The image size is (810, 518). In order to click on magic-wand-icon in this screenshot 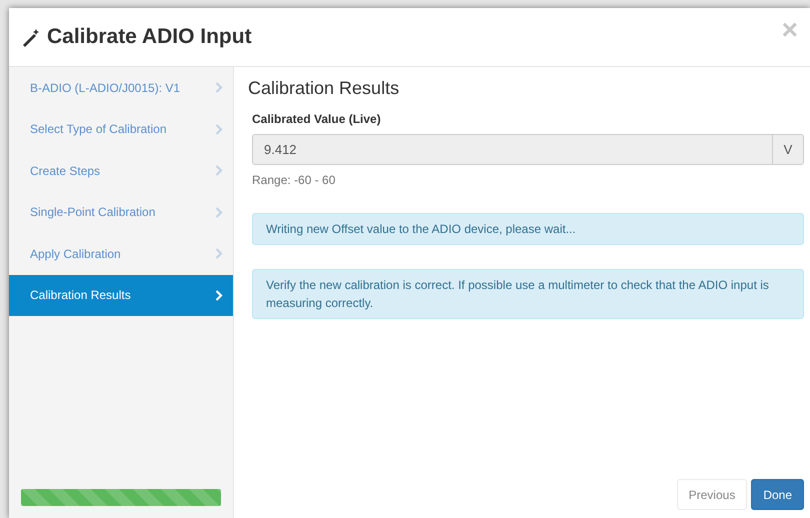, I will do `click(31, 37)`.